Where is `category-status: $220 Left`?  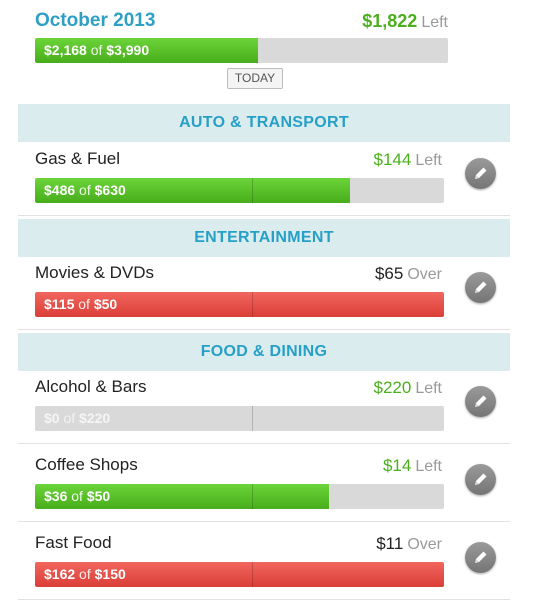 category-status: $220 Left is located at coordinates (407, 388).